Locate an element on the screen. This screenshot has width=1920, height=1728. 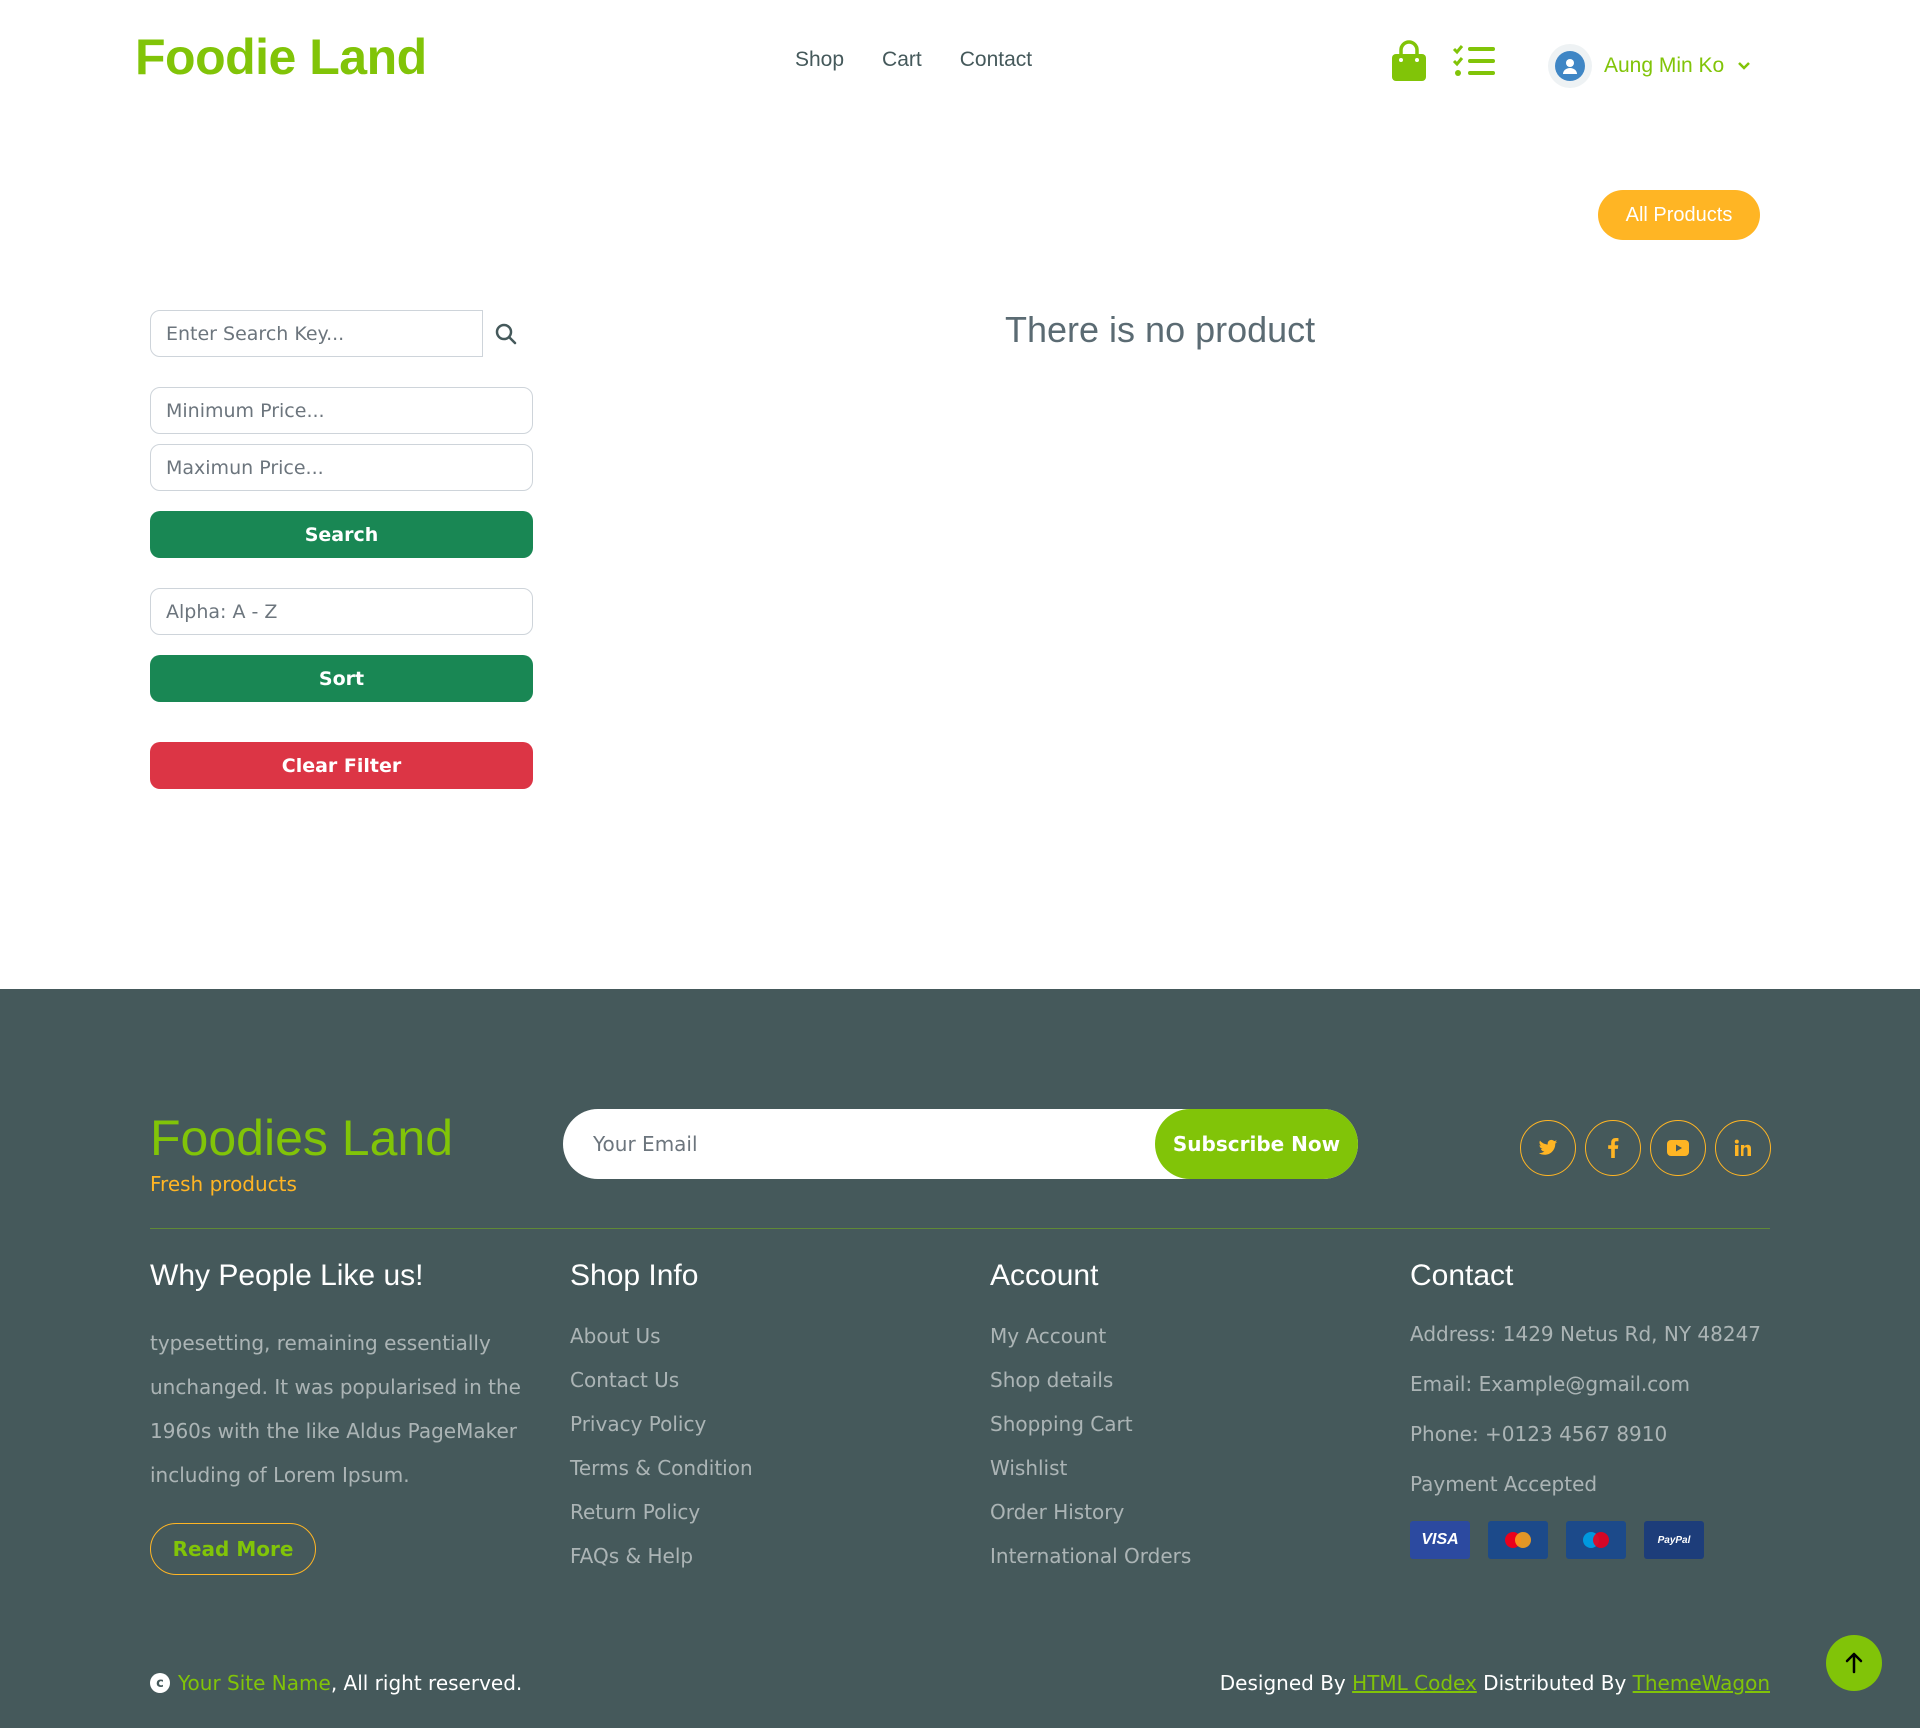
contact-heading: Contact is located at coordinates (1462, 1275).